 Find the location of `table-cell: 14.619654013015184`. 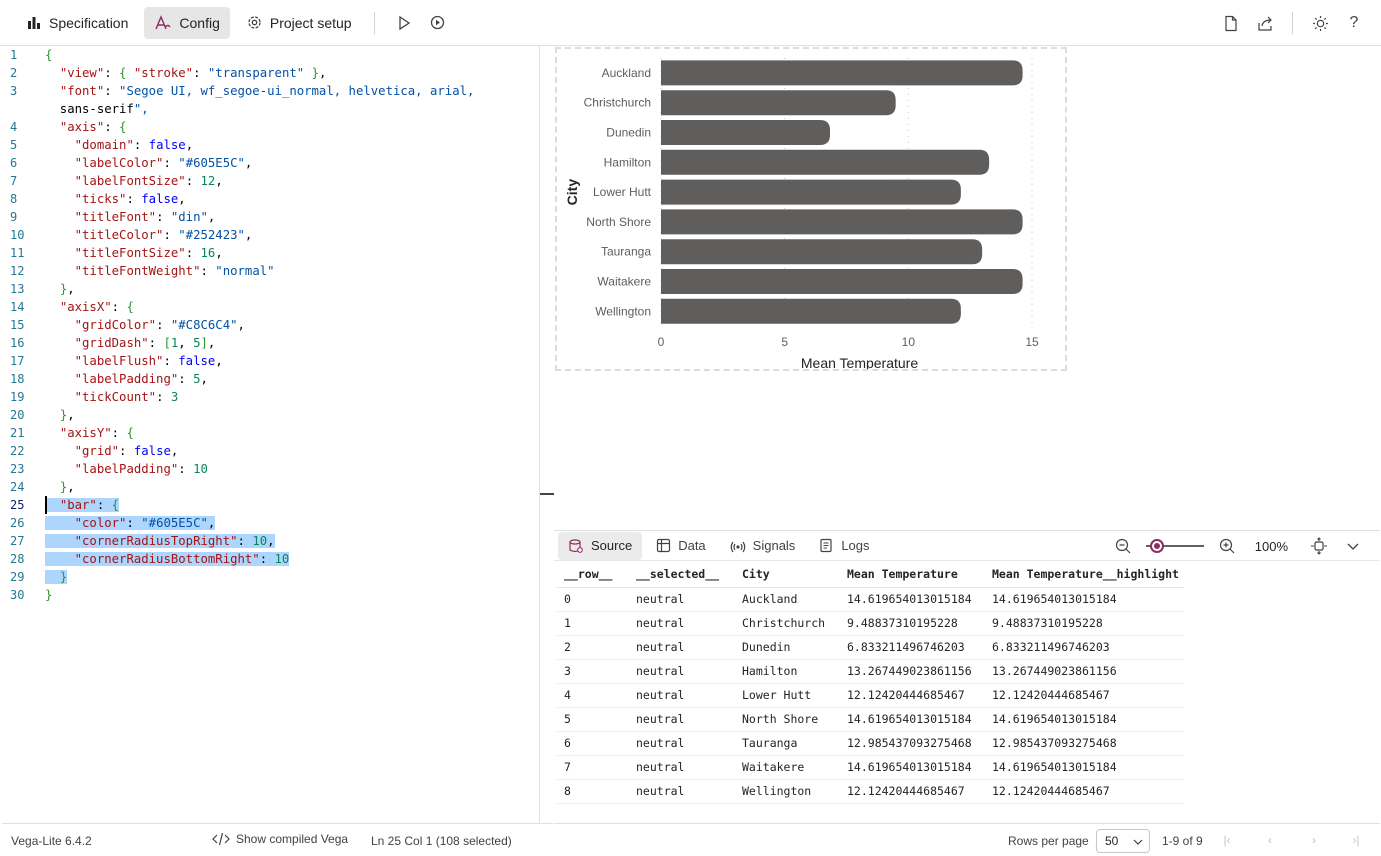

table-cell: 14.619654013015184 is located at coordinates (911, 767).